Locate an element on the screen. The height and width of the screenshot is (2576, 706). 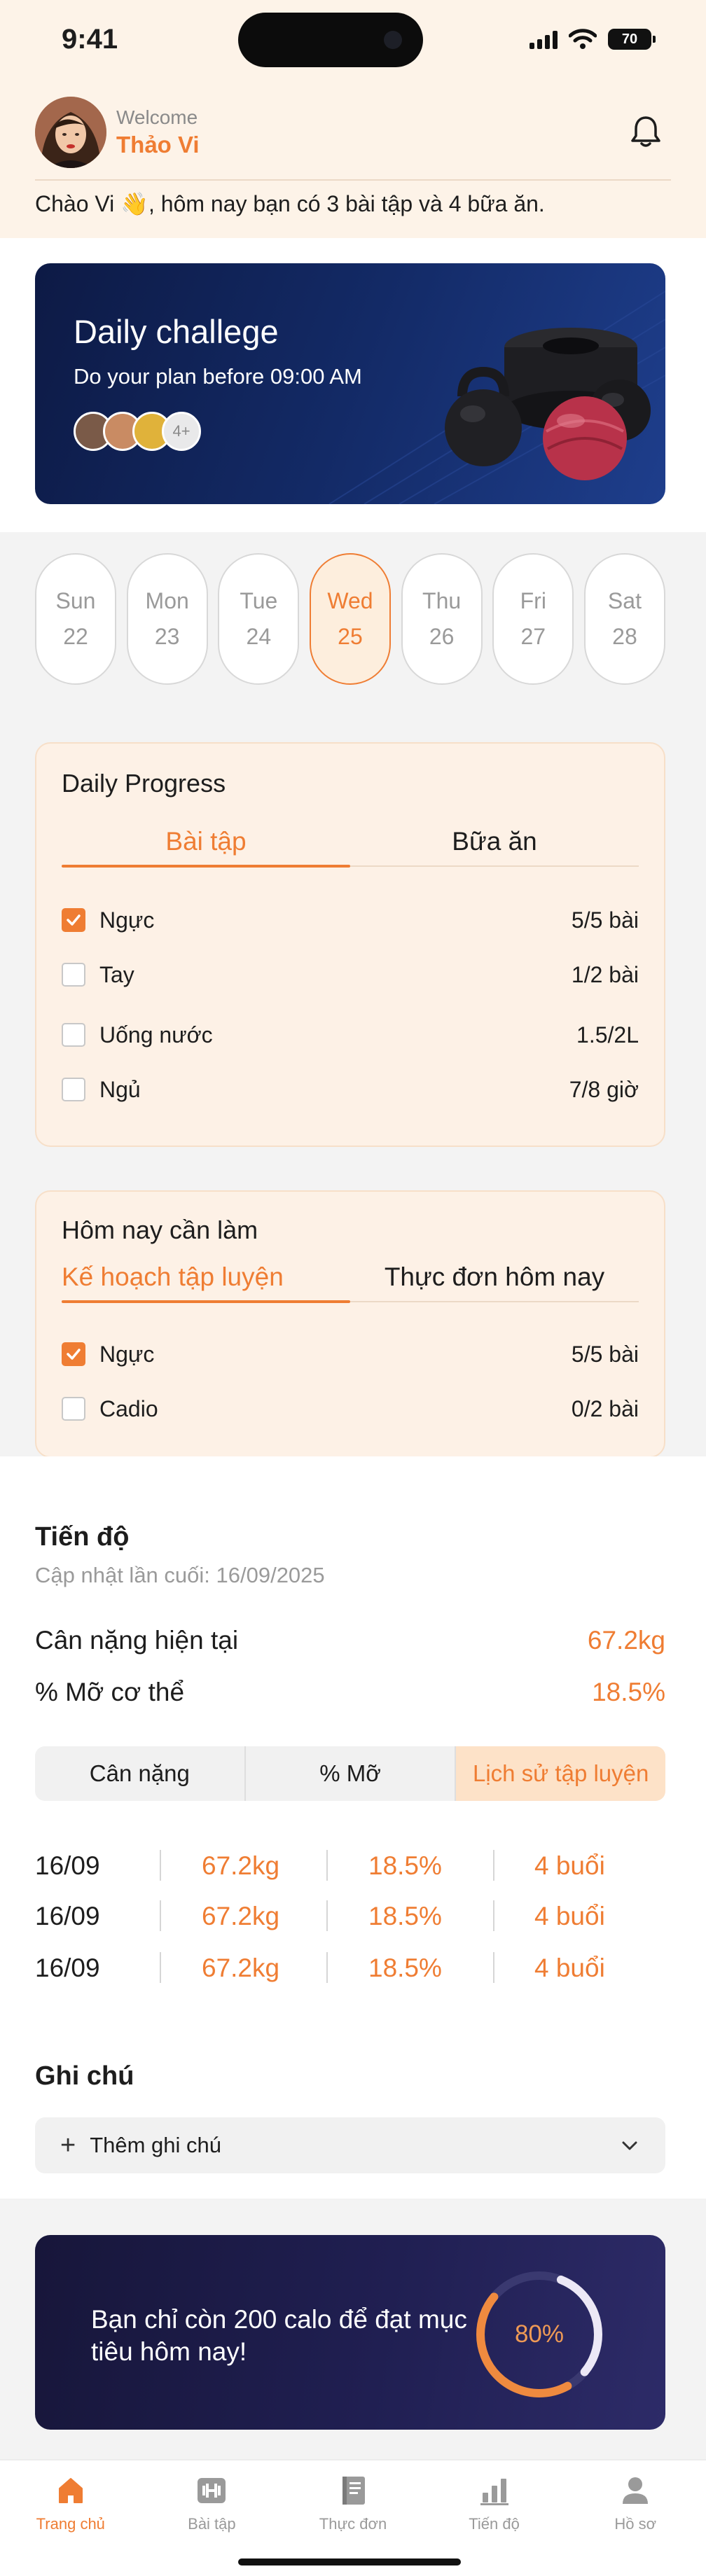
tab-thuc-don-hom-nay: Thực đơn hôm nay is located at coordinates (494, 1279).